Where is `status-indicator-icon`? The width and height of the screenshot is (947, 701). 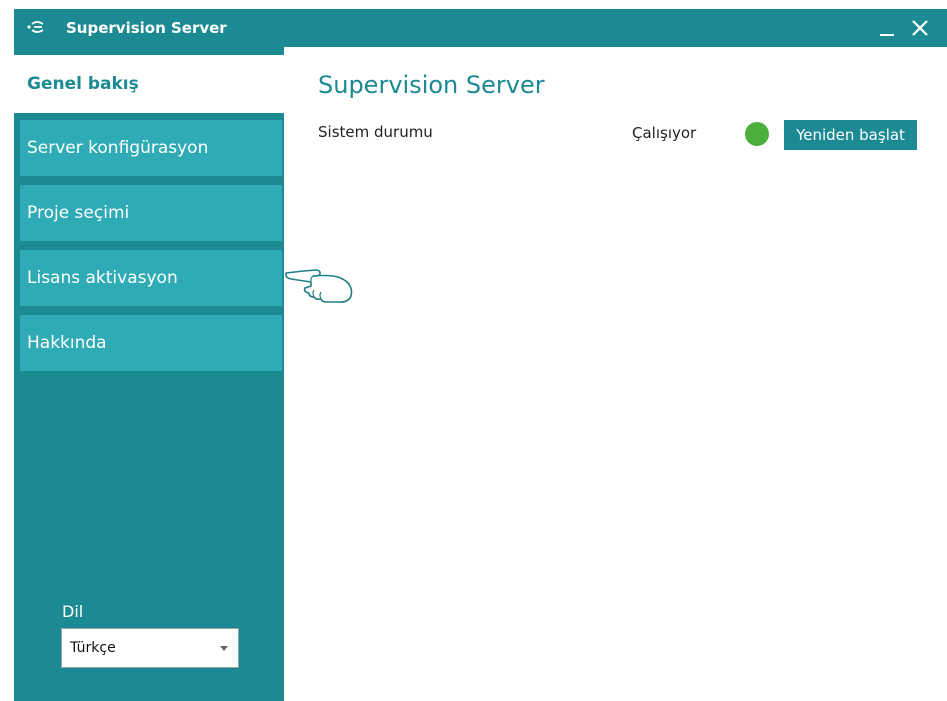 status-indicator-icon is located at coordinates (757, 134).